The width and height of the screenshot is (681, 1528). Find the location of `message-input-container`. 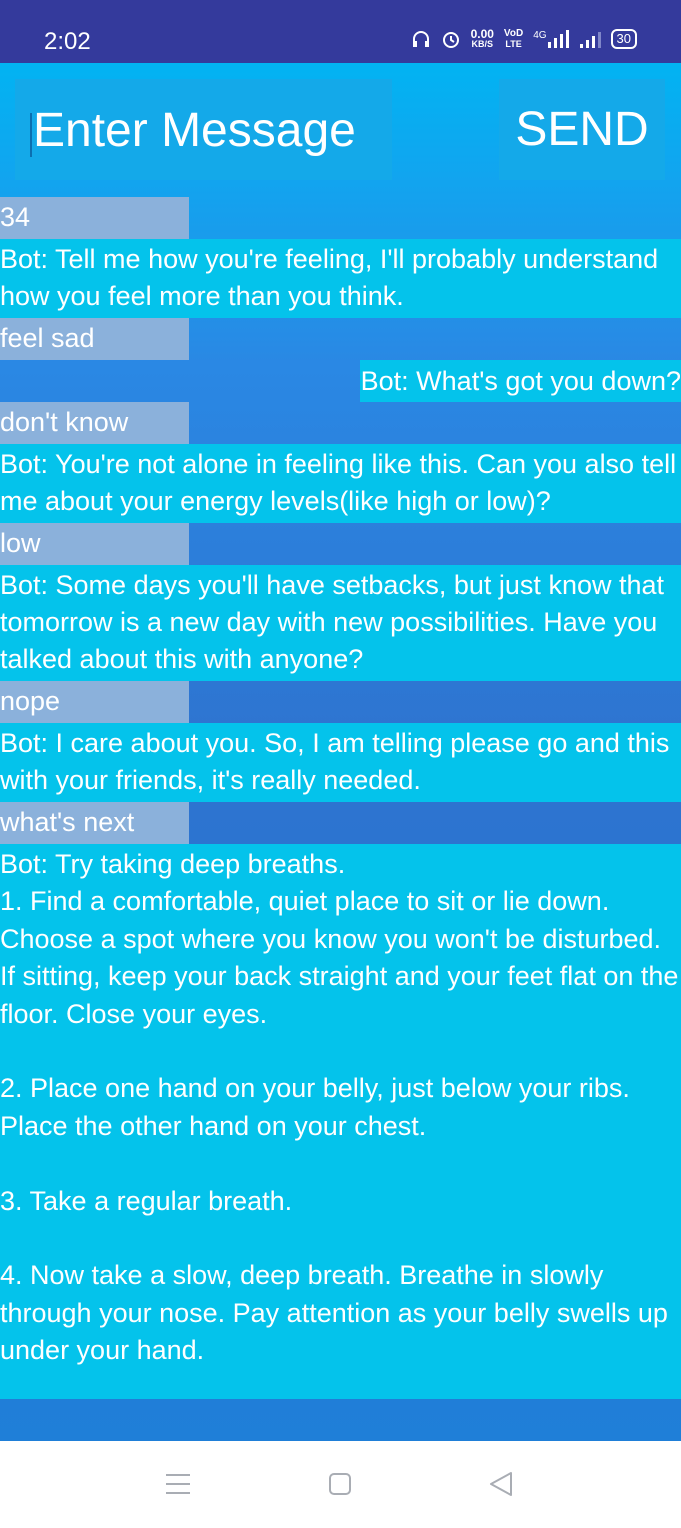

message-input-container is located at coordinates (203, 129).